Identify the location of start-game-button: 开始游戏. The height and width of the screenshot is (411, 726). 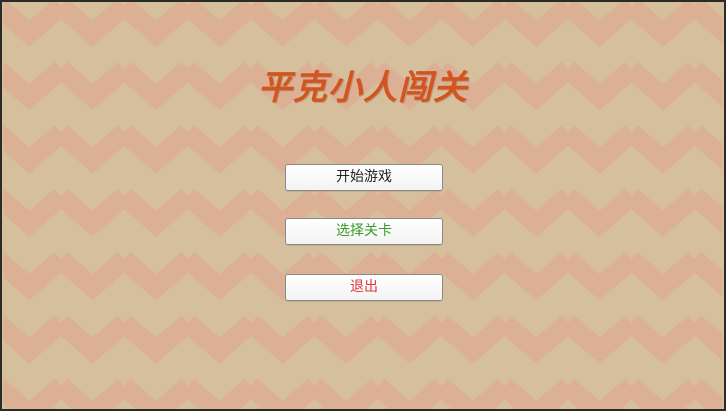
(364, 177).